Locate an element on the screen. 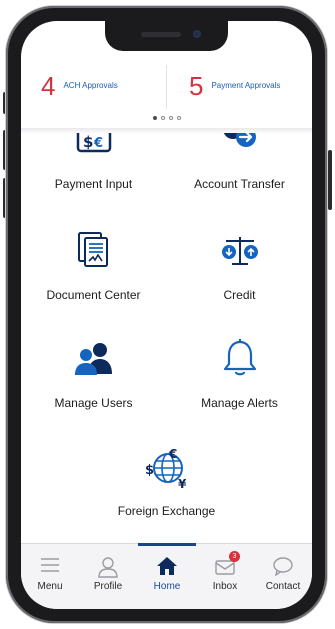 This screenshot has height=629, width=335. power-button is located at coordinates (330, 180).